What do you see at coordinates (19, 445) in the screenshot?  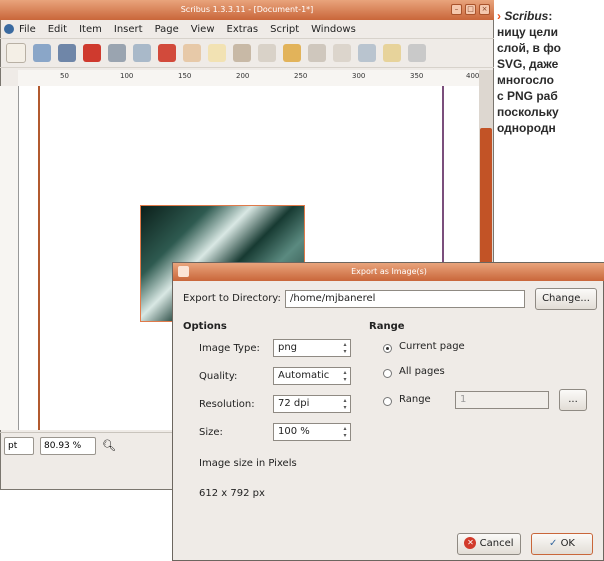 I see `unit-select: pt` at bounding box center [19, 445].